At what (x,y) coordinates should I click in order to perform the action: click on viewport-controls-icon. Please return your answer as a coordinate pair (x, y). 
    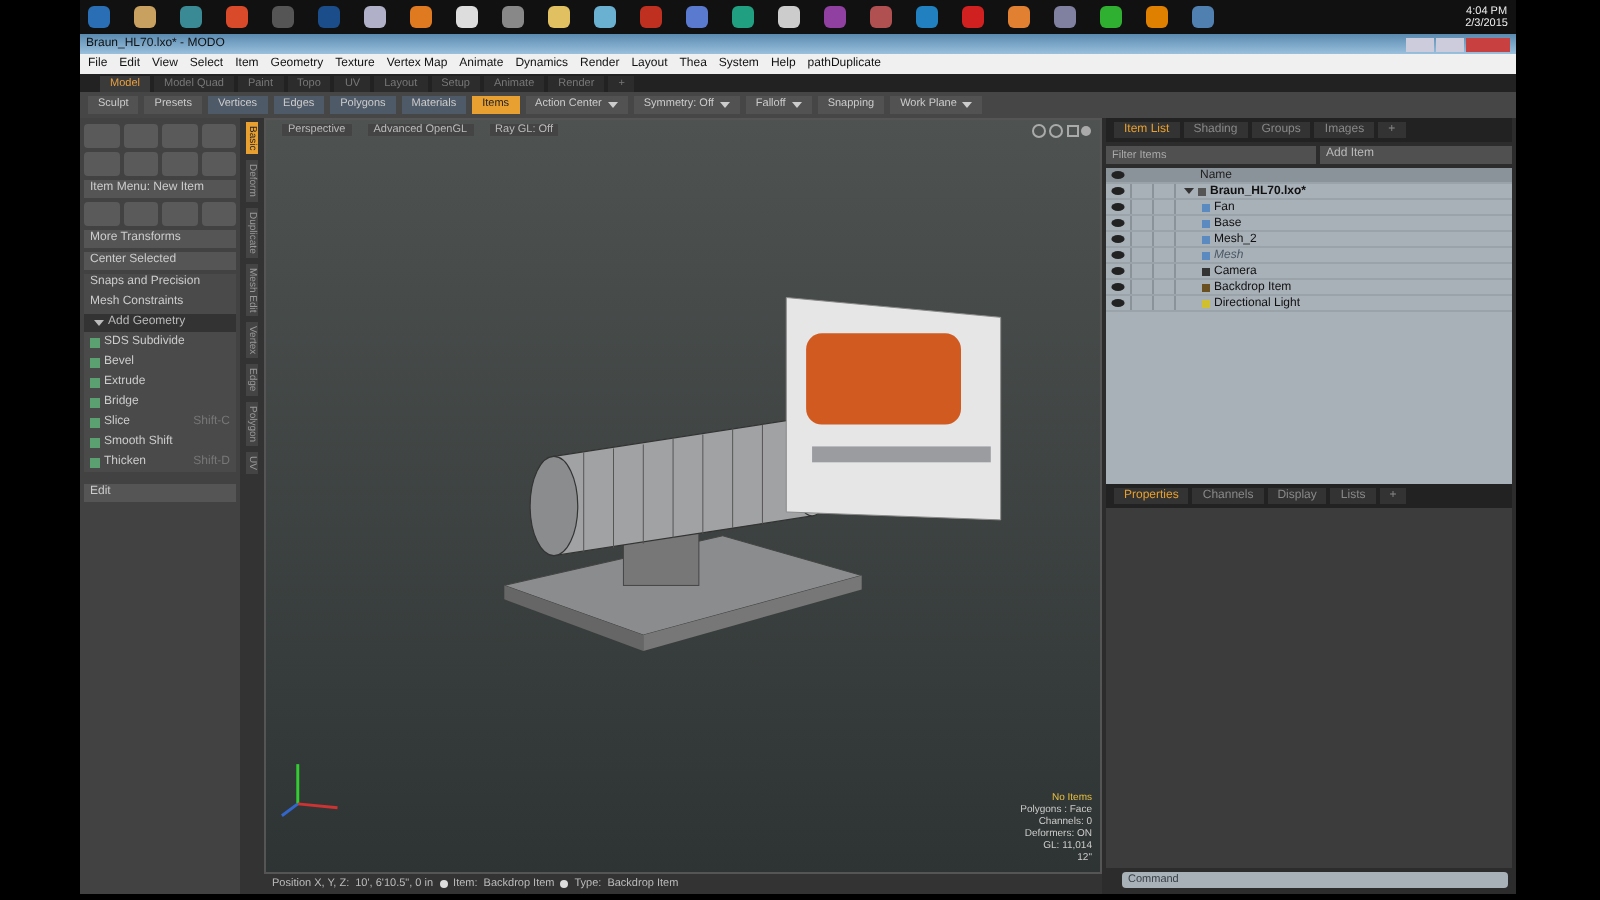
    Looking at the image, I should click on (1062, 131).